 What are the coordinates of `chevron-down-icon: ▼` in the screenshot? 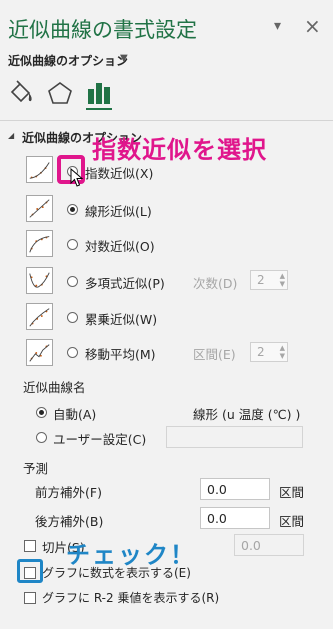 It's located at (124, 58).